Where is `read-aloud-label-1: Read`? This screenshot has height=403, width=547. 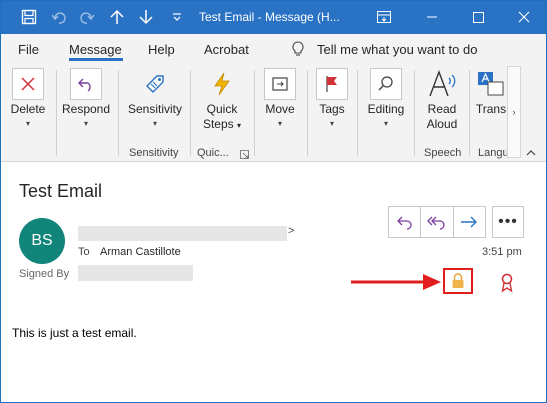 read-aloud-label-1: Read is located at coordinates (442, 109).